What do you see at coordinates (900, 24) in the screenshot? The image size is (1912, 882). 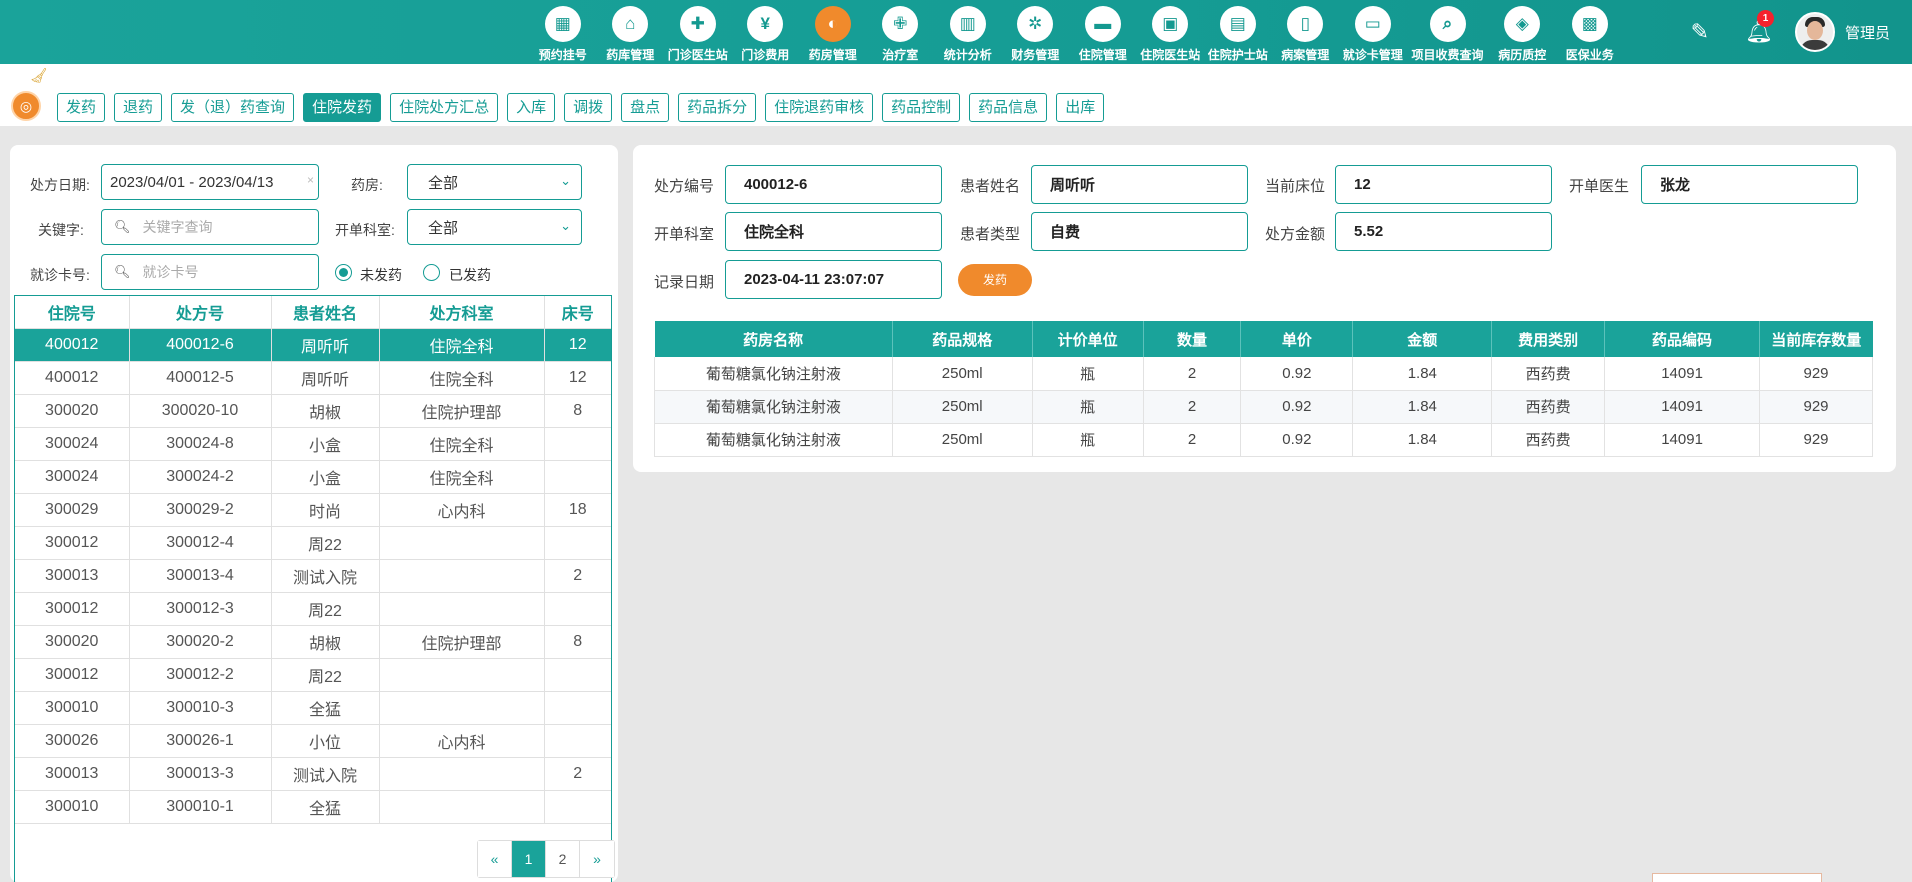 I see `nurse-icon: ✙` at bounding box center [900, 24].